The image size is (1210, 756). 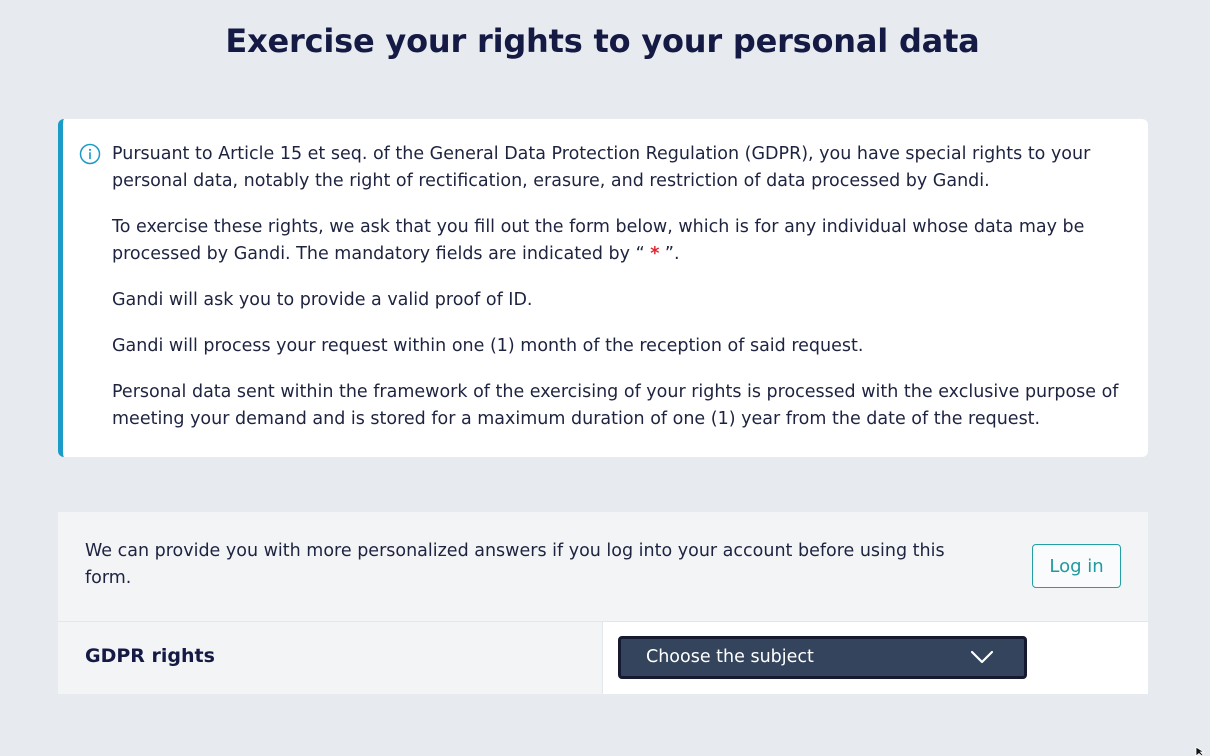 I want to click on gdpr-rights-row: GDPR rights Choose the subject, so click(x=603, y=657).